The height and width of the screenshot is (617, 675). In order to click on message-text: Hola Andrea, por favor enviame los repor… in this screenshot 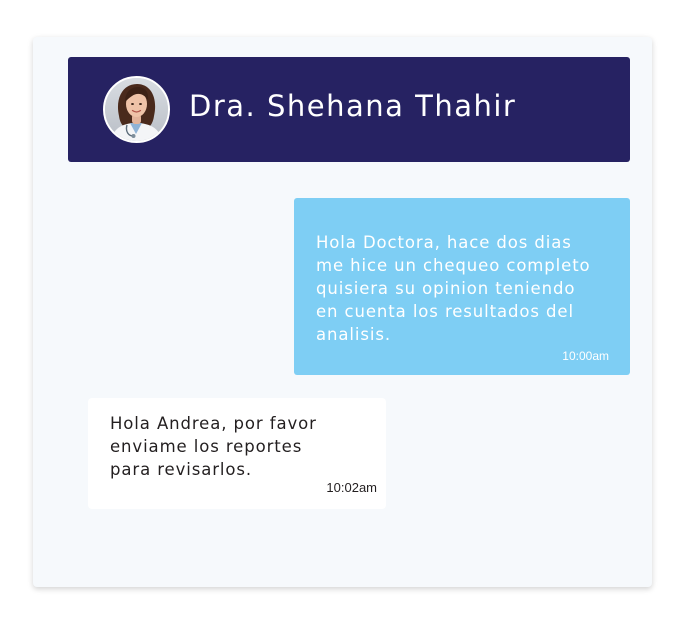, I will do `click(213, 446)`.